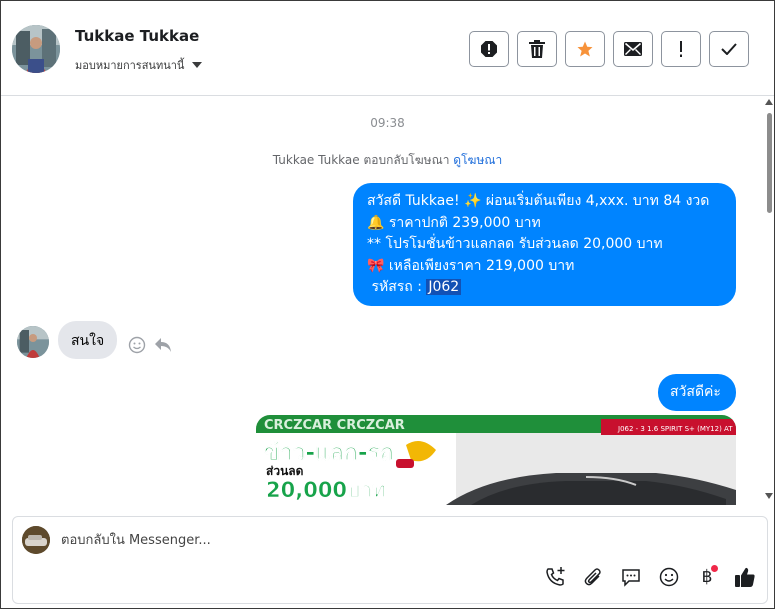 The image size is (775, 609). Describe the element at coordinates (361, 540) in the screenshot. I see `reply-input` at that location.